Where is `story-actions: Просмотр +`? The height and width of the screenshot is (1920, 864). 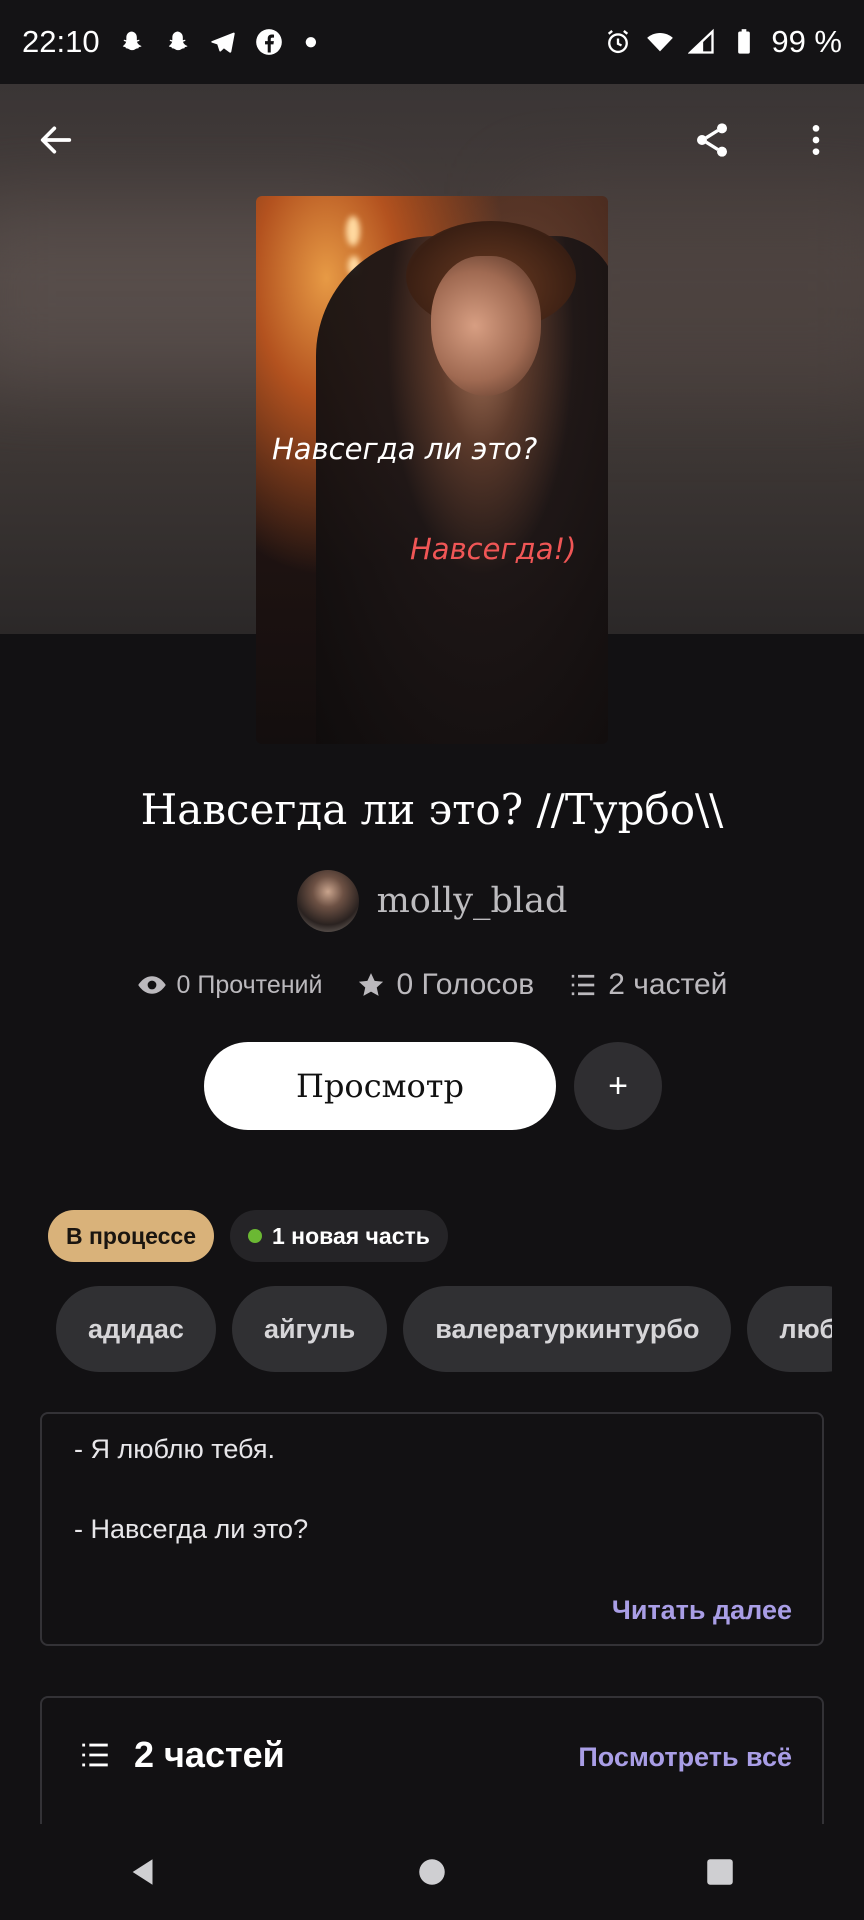
story-actions: Просмотр + is located at coordinates (433, 1086).